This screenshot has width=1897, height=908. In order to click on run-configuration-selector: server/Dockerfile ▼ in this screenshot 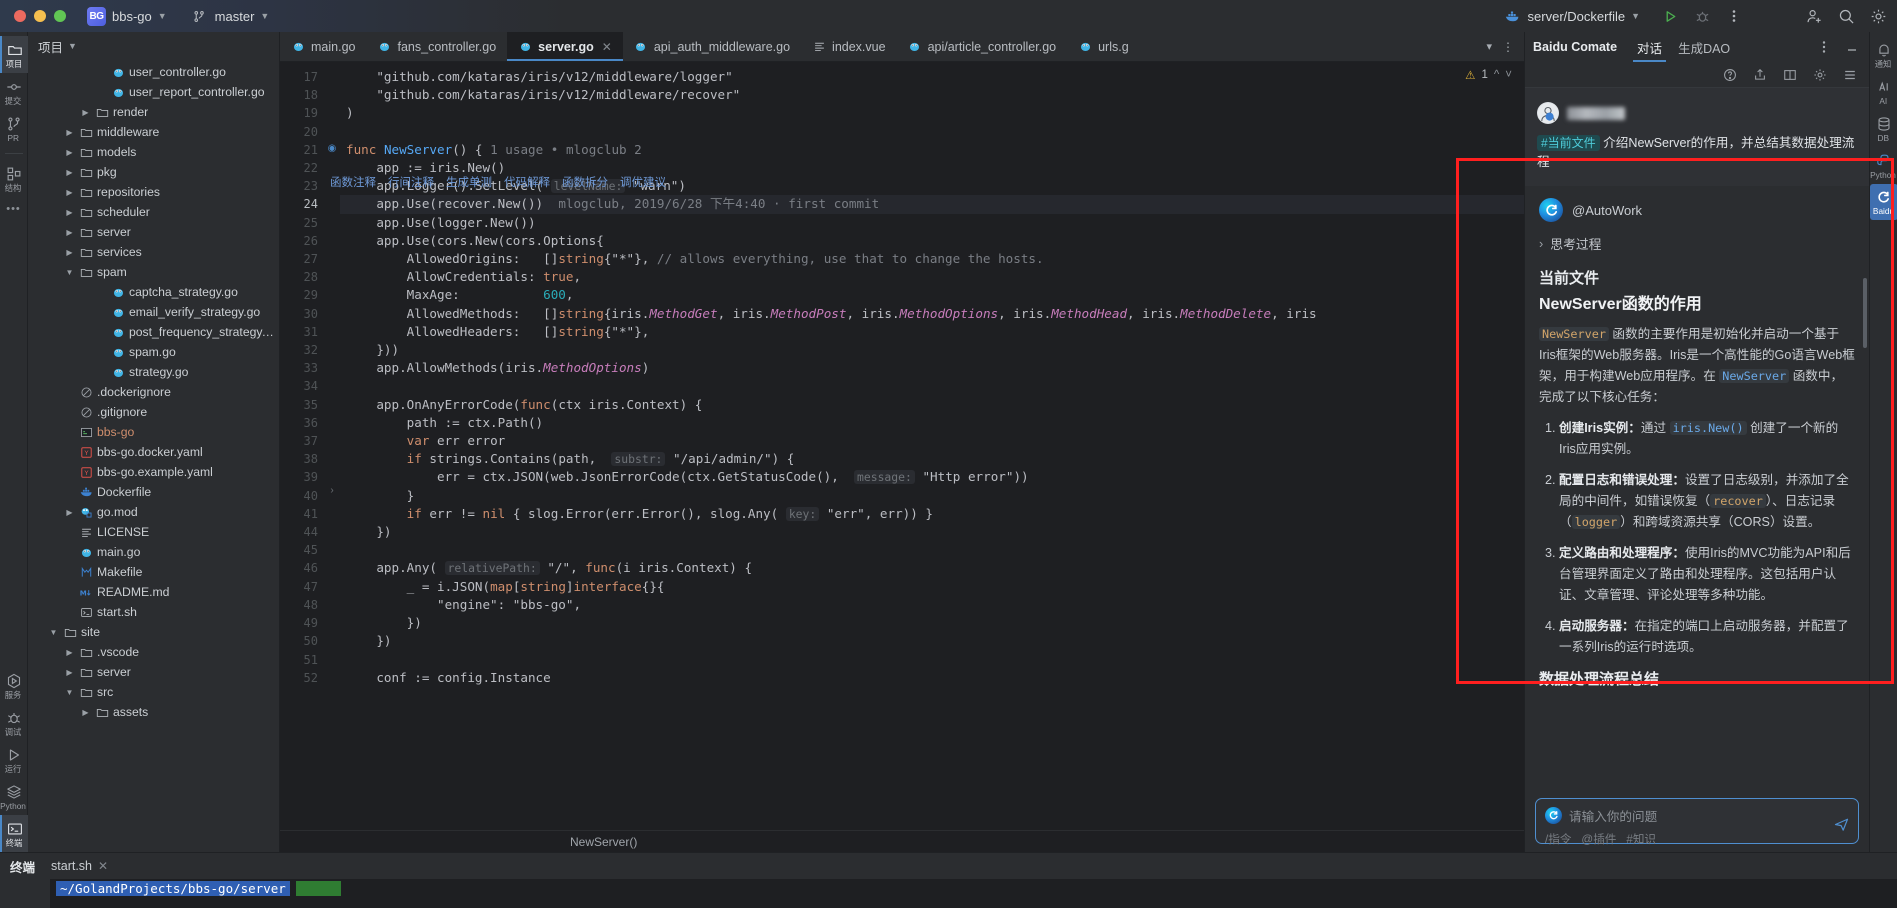, I will do `click(1572, 16)`.